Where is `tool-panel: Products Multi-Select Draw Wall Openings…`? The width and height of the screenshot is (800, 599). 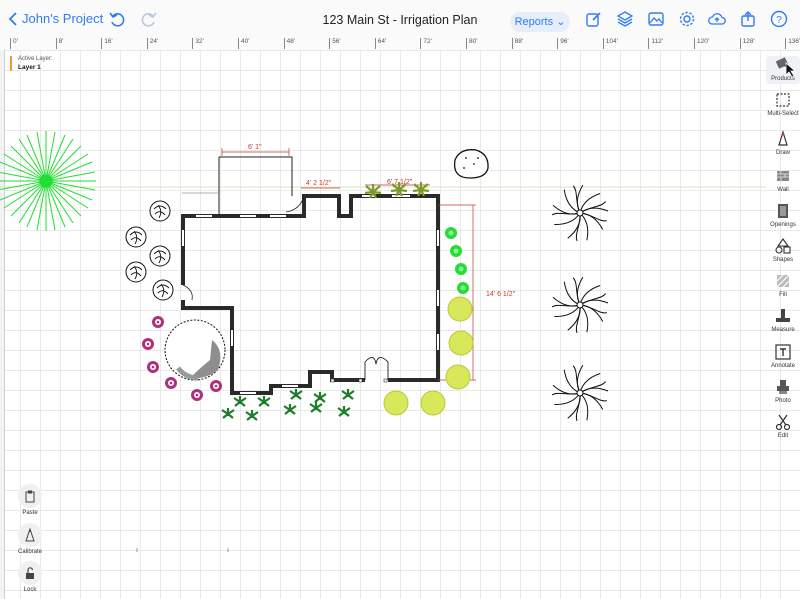 tool-panel: Products Multi-Select Draw Wall Openings… is located at coordinates (783, 250).